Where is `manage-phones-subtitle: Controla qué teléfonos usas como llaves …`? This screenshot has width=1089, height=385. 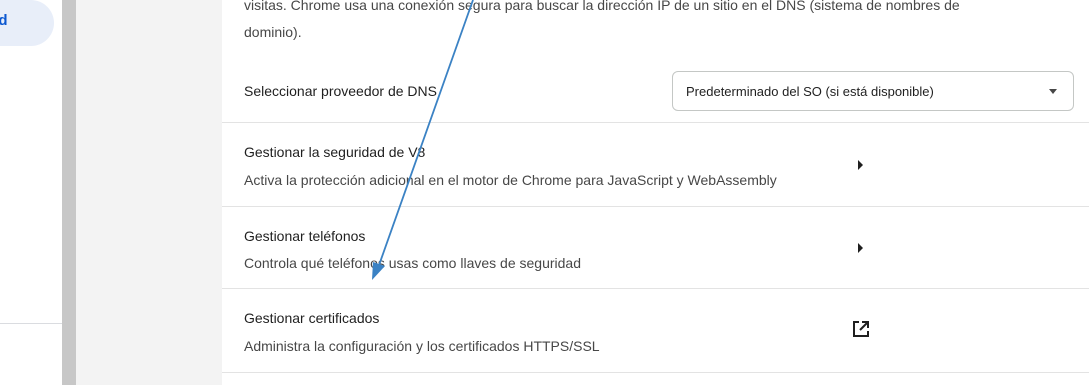
manage-phones-subtitle: Controla qué teléfonos usas como llaves … is located at coordinates (412, 263).